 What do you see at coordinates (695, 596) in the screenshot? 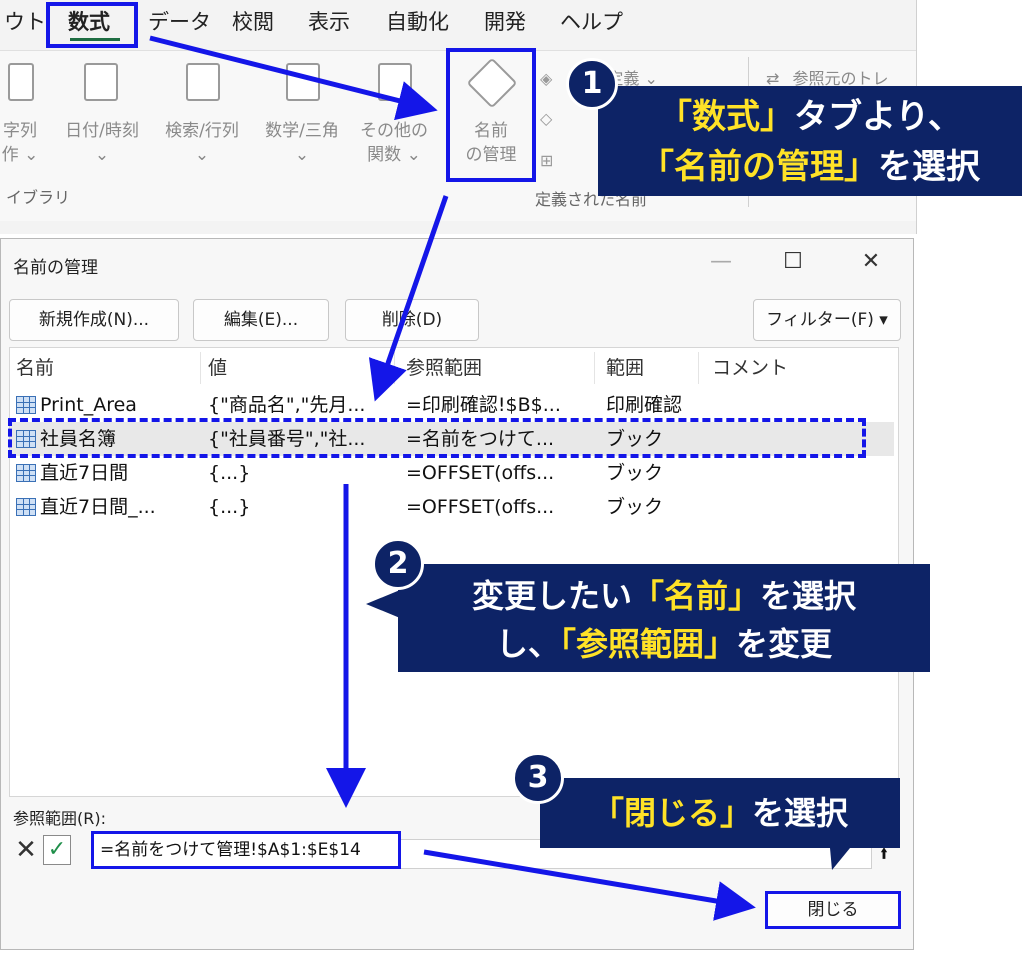
I see `callout2-highlight1: 「名前」` at bounding box center [695, 596].